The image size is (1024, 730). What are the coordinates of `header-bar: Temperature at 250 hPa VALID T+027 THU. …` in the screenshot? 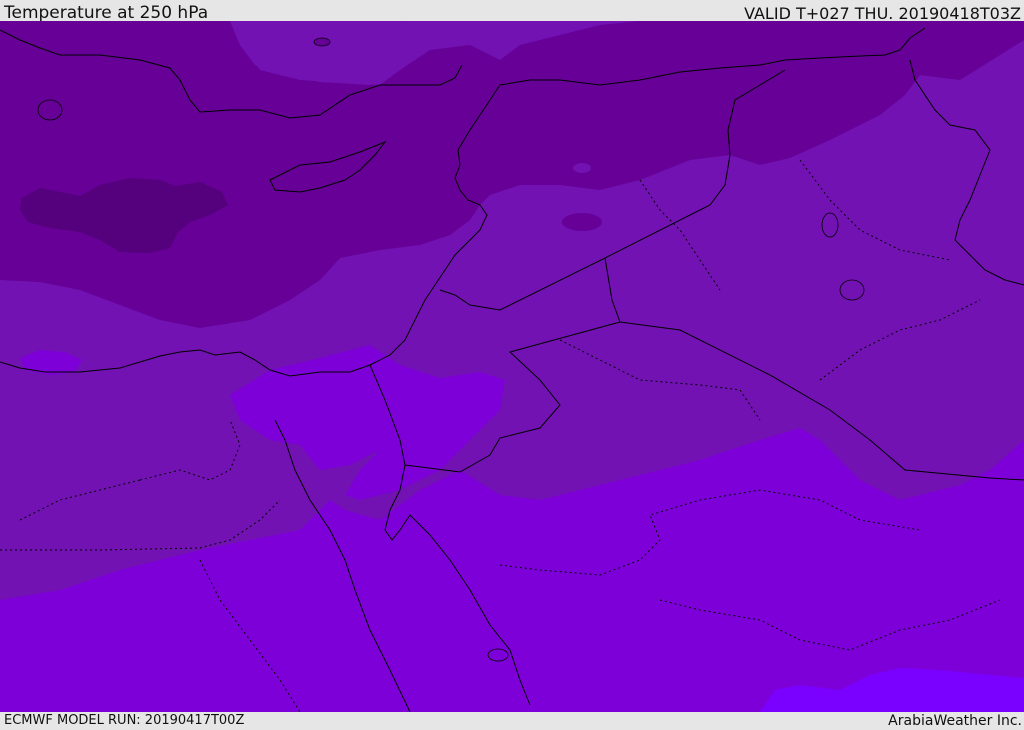 It's located at (512, 11).